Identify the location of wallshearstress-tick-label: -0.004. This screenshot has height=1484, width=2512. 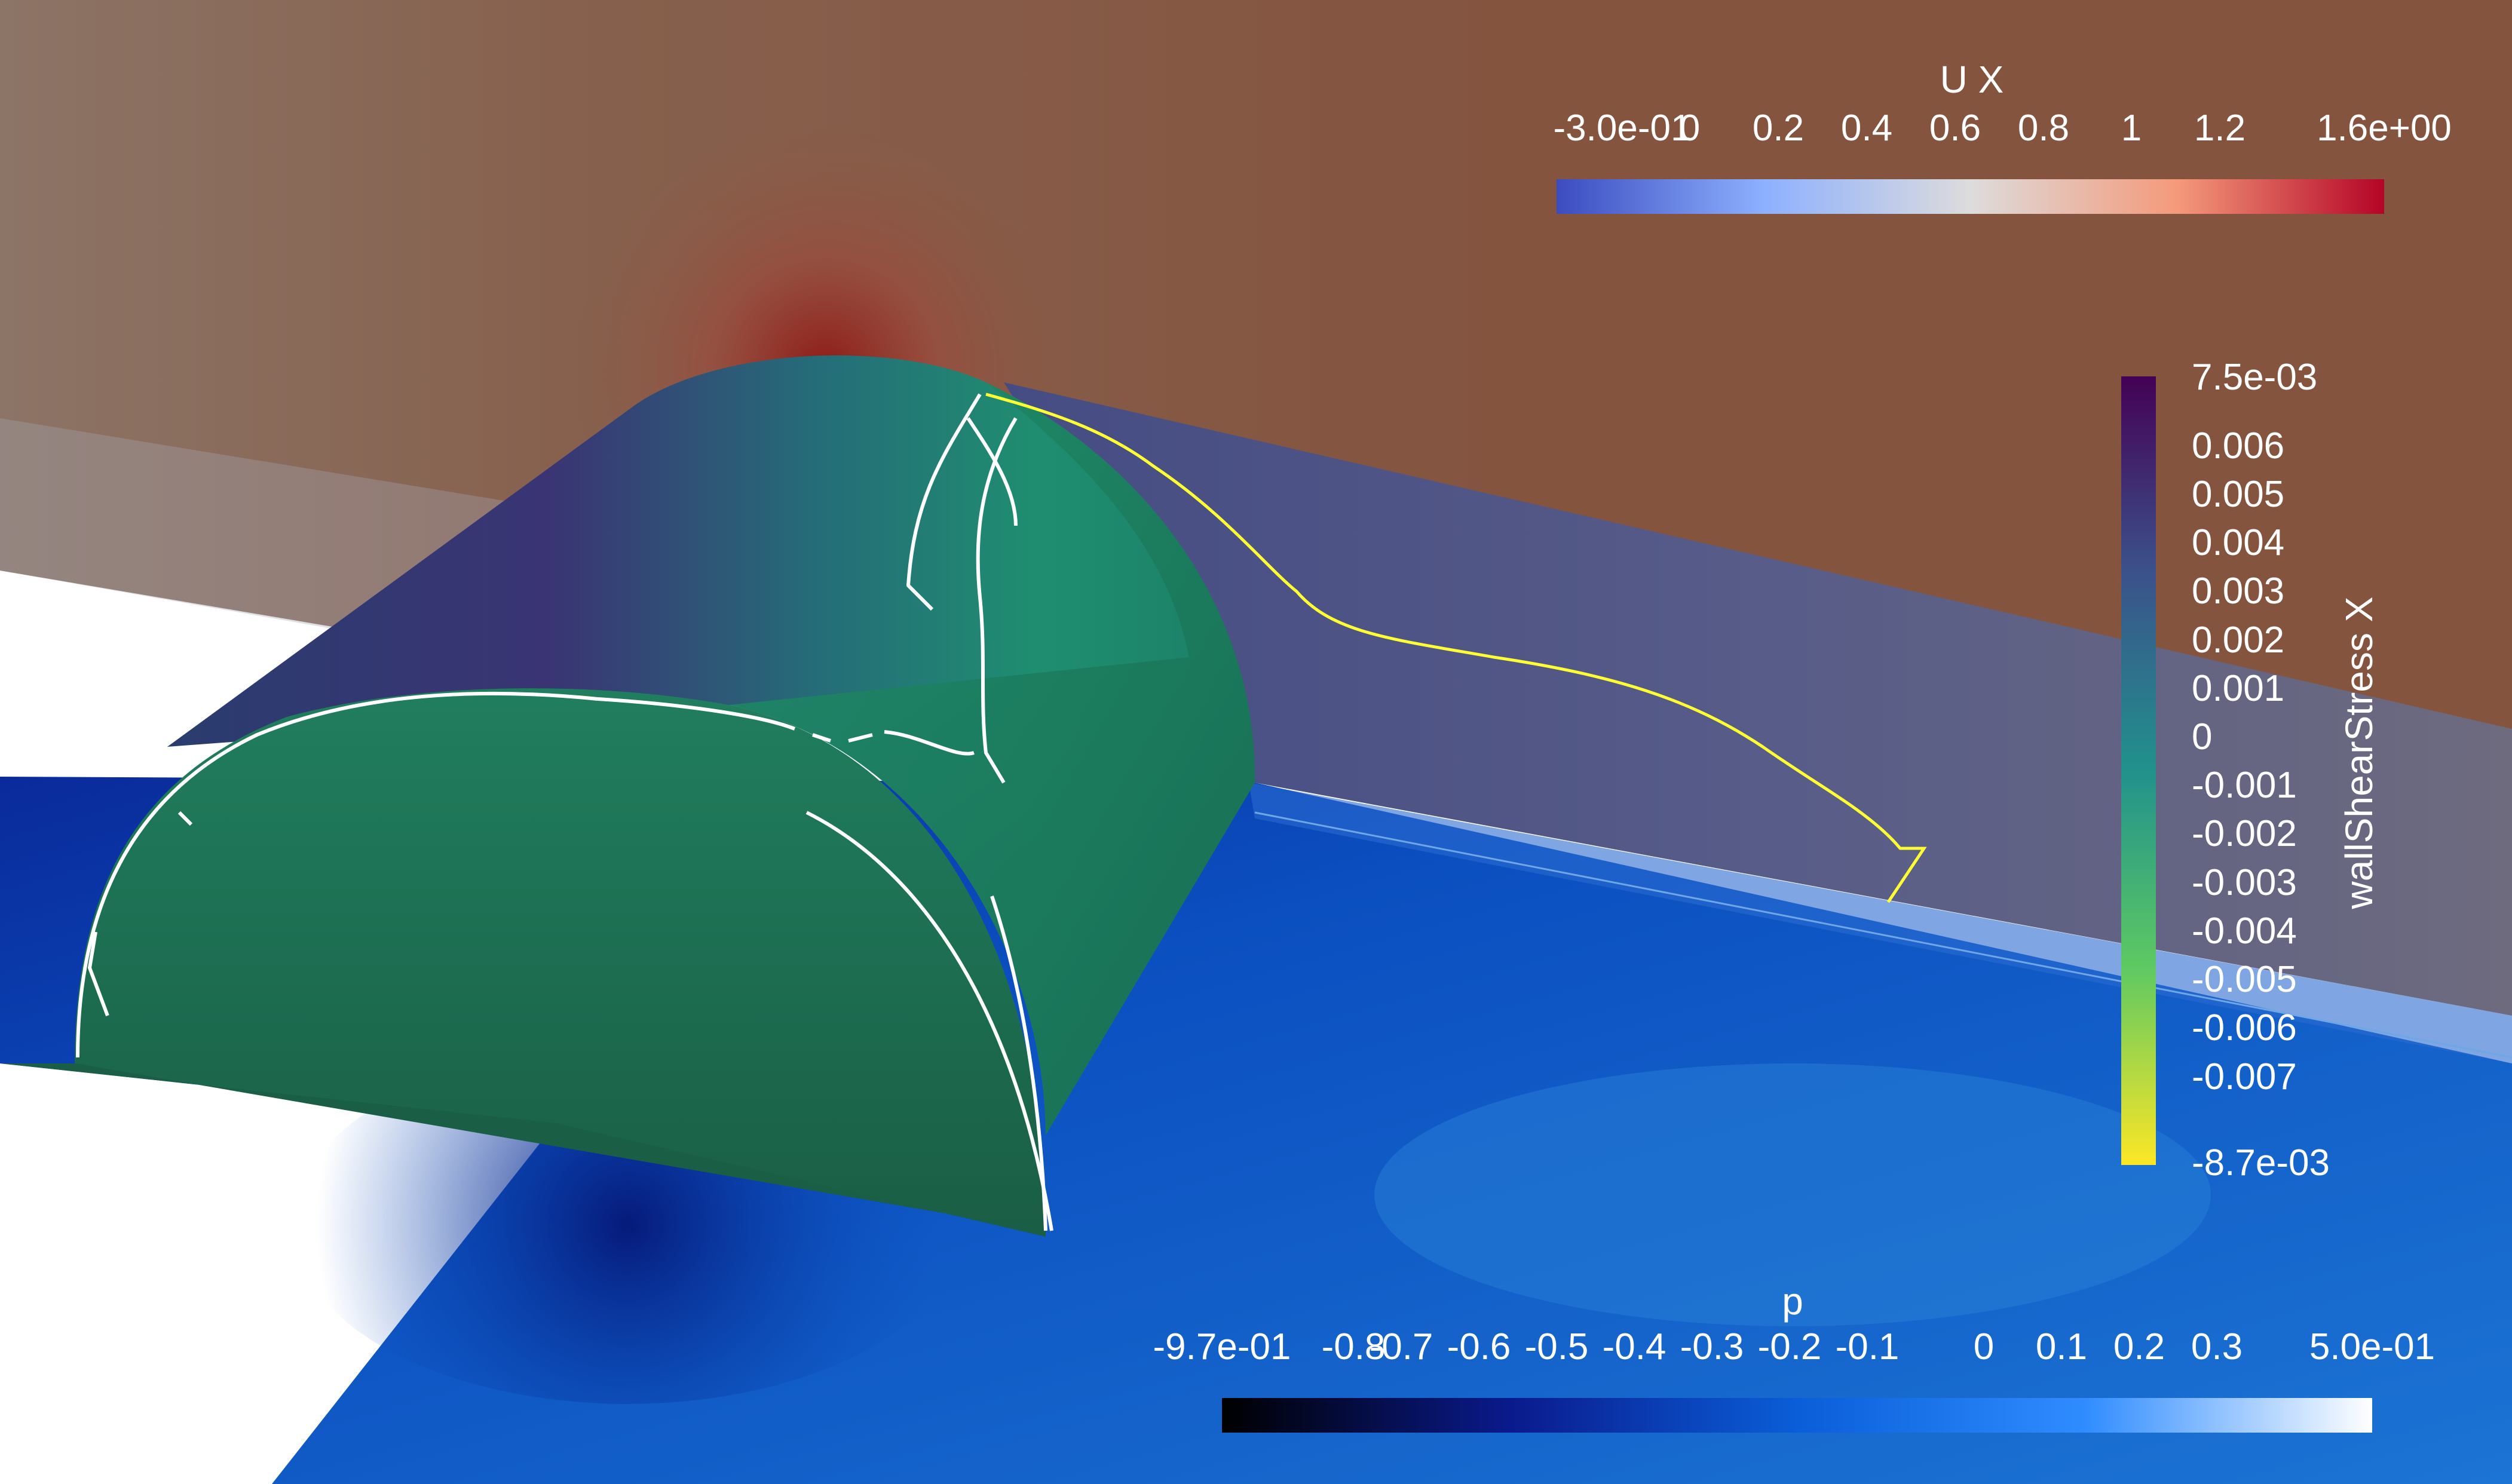
(2244, 931).